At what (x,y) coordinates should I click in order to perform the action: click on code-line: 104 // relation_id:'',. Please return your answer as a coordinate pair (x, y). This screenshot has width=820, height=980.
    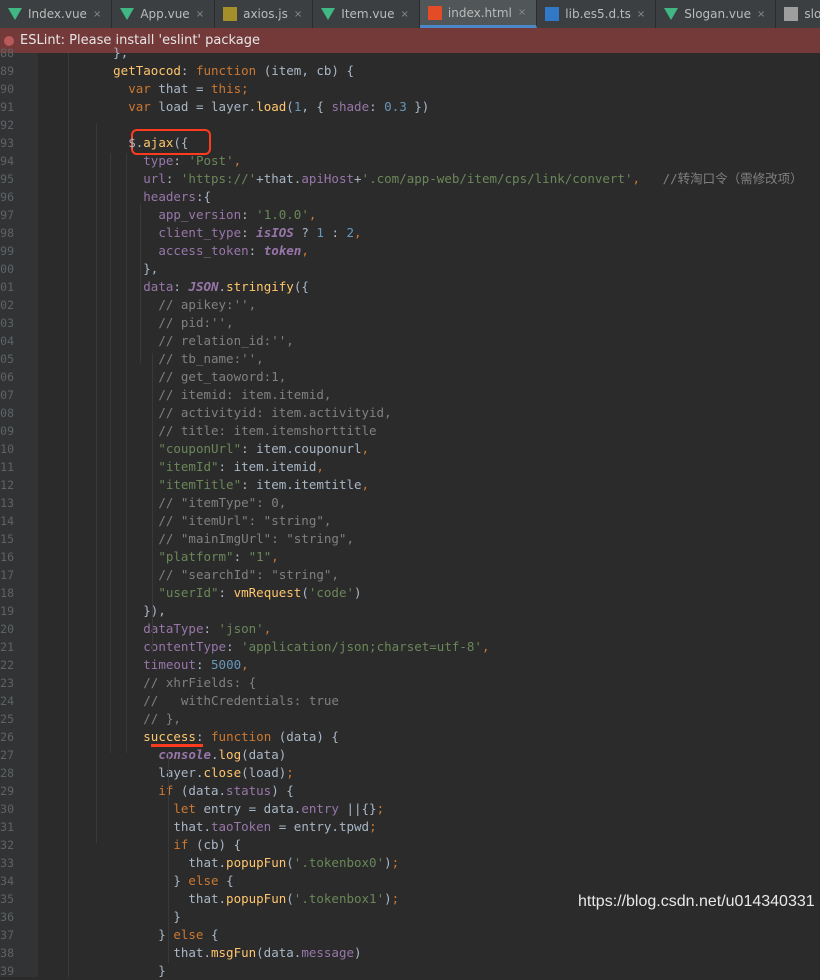
    Looking at the image, I should click on (410, 341).